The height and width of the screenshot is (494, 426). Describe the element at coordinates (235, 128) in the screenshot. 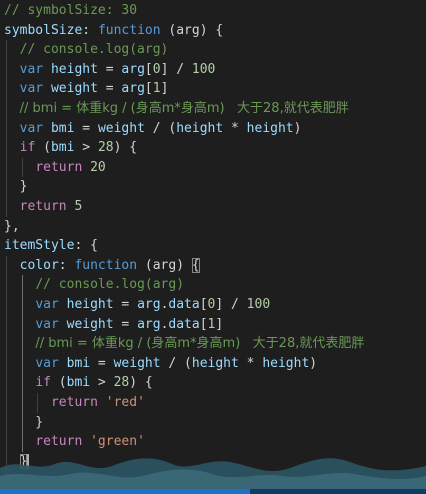

I see `code-token: *` at that location.